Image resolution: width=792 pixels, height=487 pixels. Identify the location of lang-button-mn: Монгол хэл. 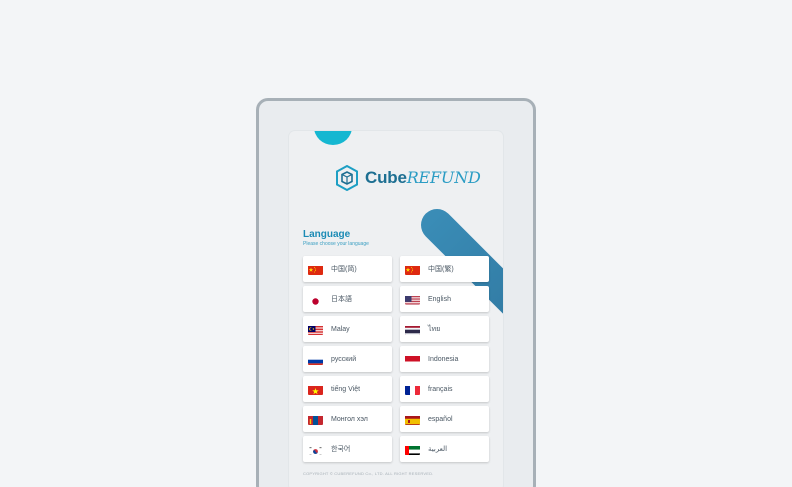
(347, 419).